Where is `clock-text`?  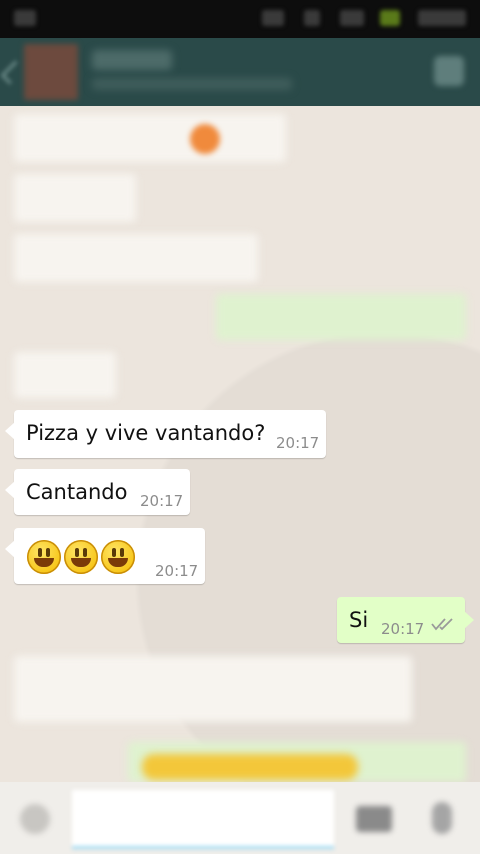
clock-text is located at coordinates (442, 18).